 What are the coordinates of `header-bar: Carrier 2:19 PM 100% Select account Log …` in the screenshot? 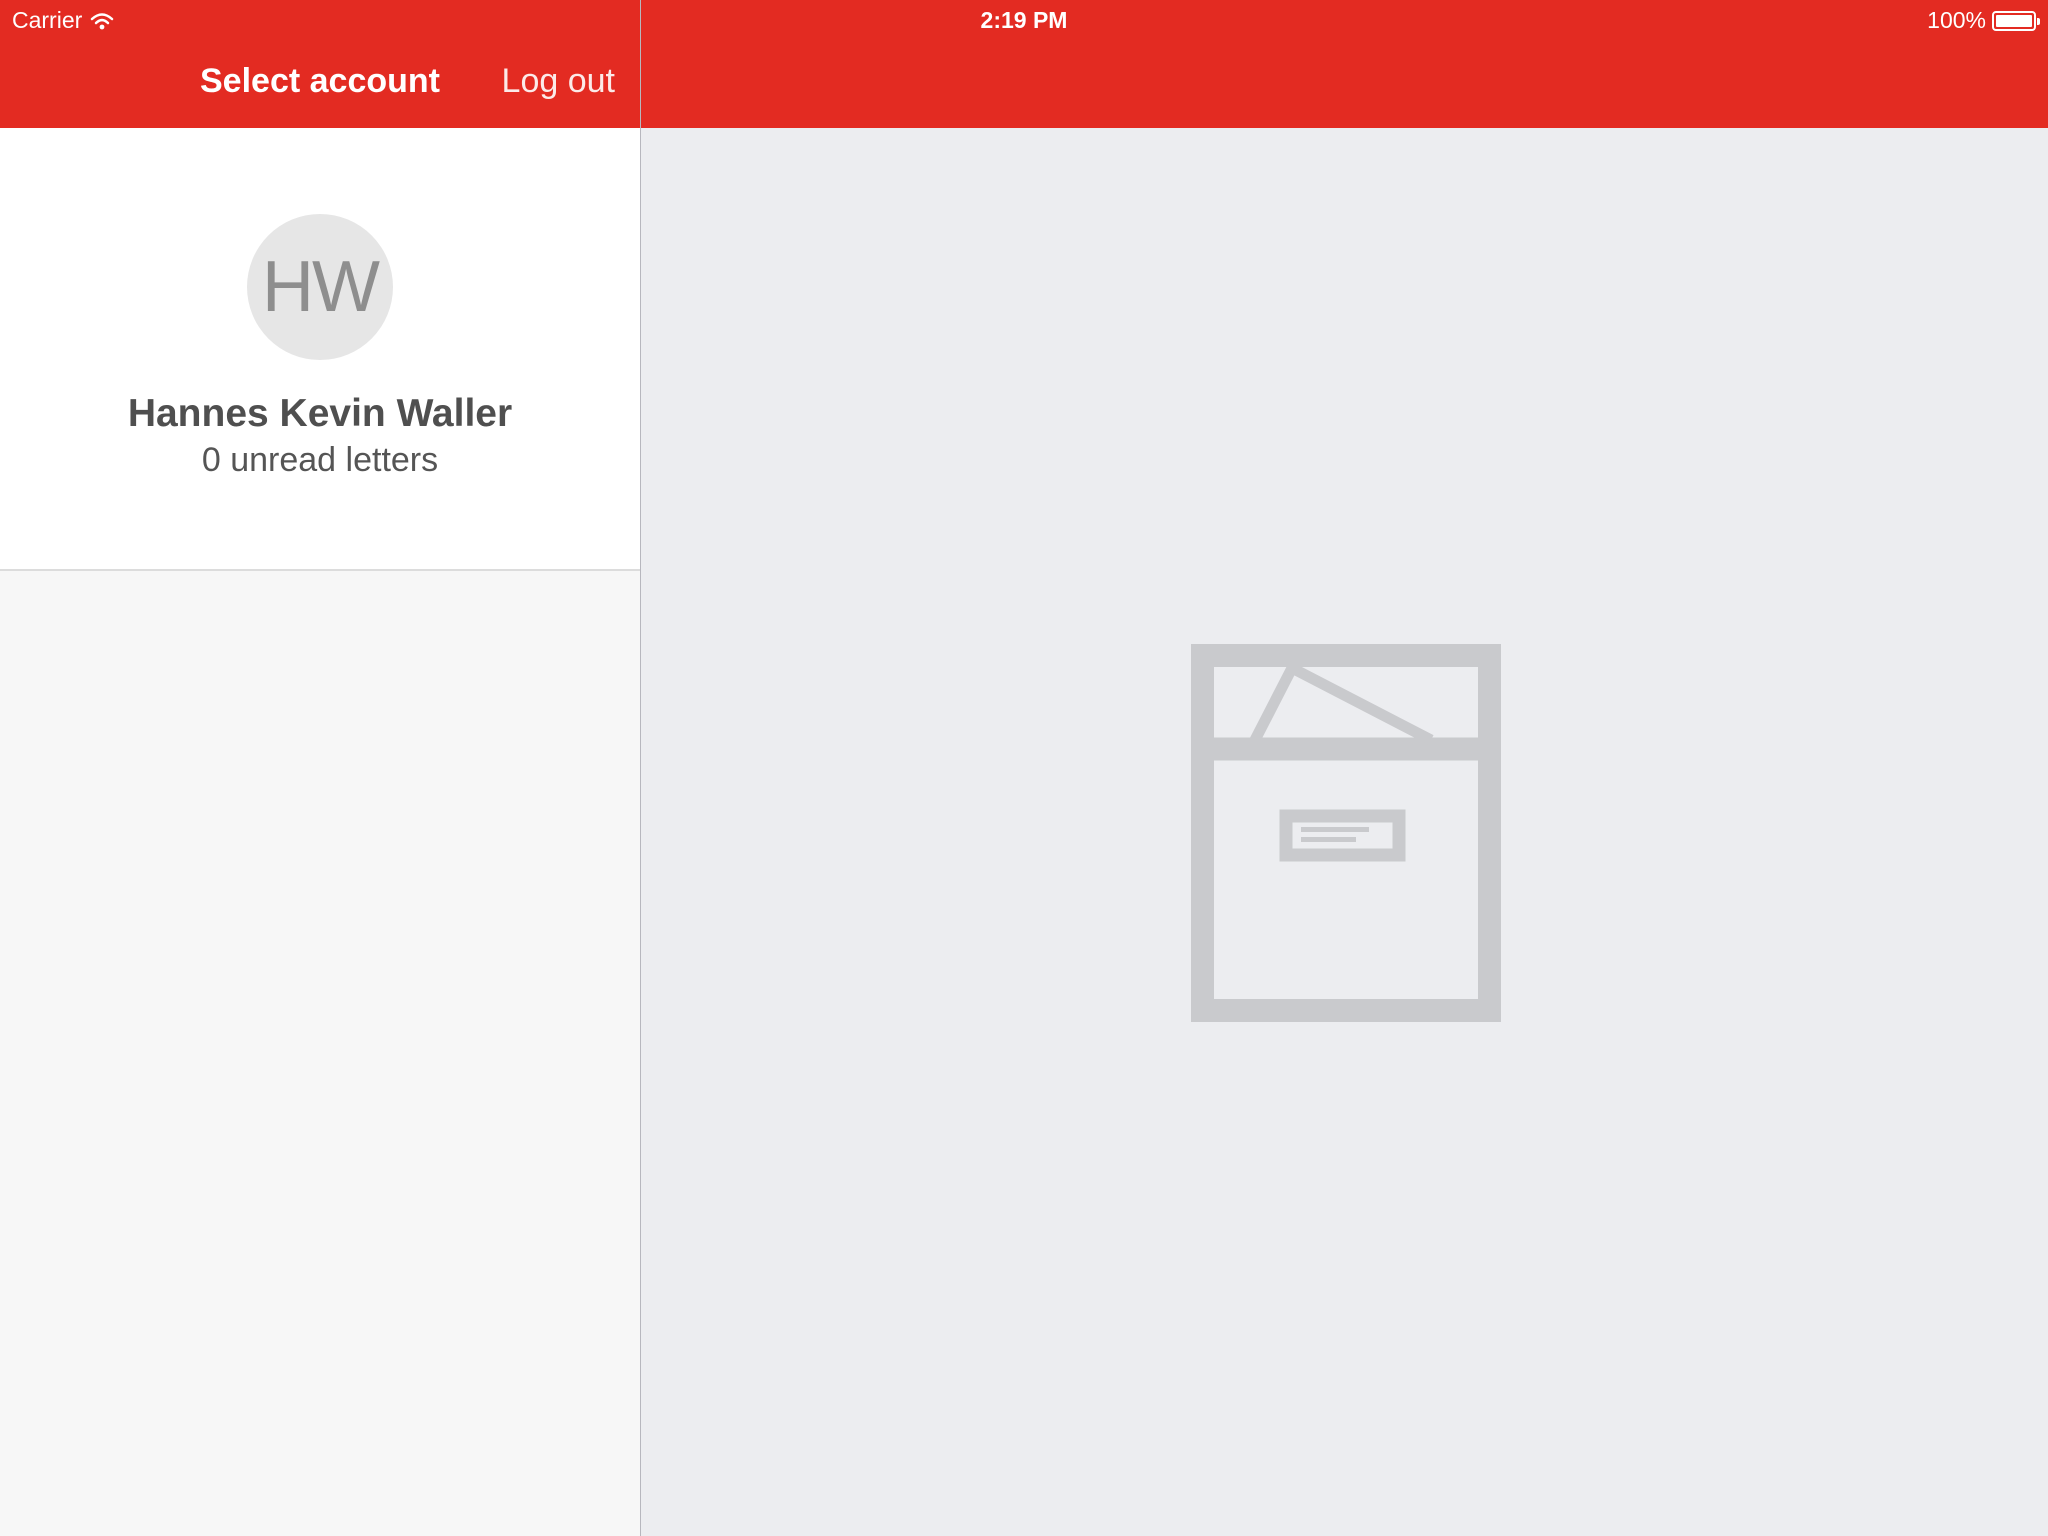 It's located at (1024, 64).